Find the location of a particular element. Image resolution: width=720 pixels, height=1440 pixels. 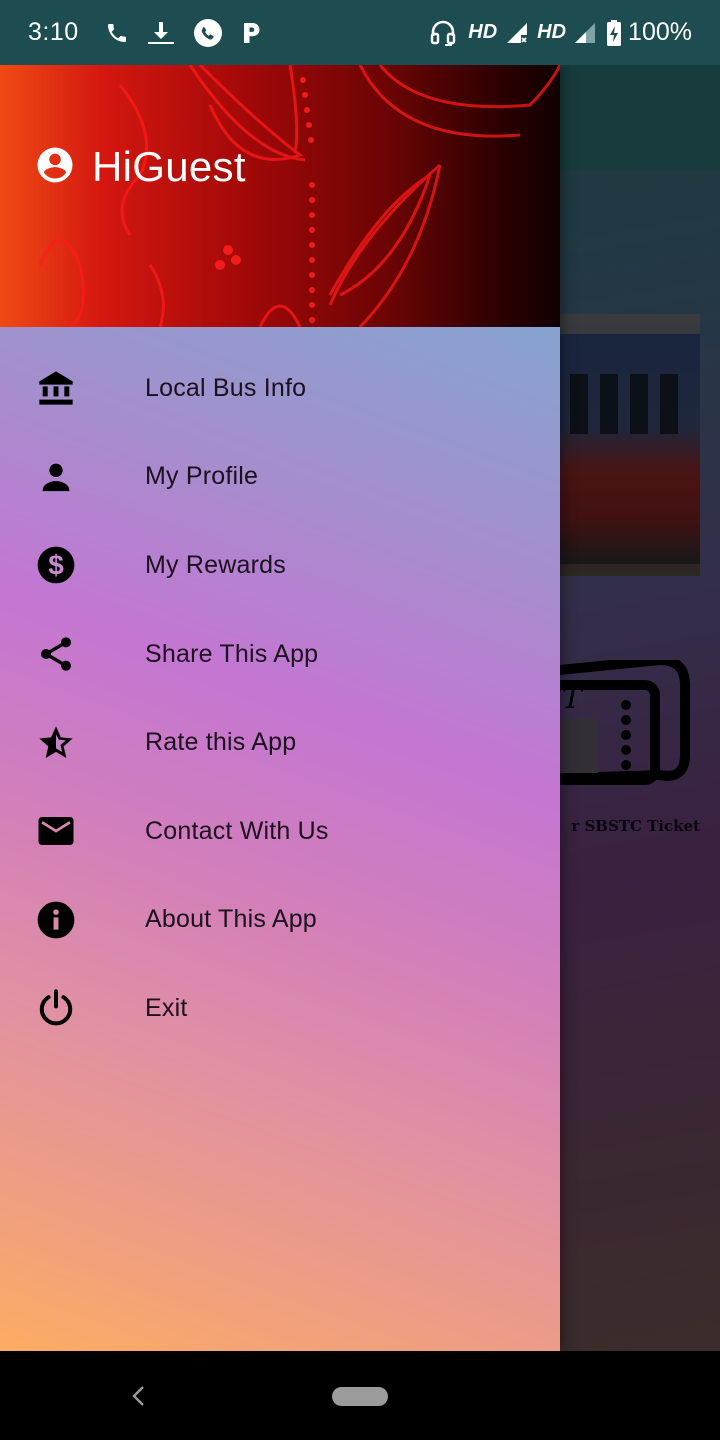

bank-icon is located at coordinates (56, 388).